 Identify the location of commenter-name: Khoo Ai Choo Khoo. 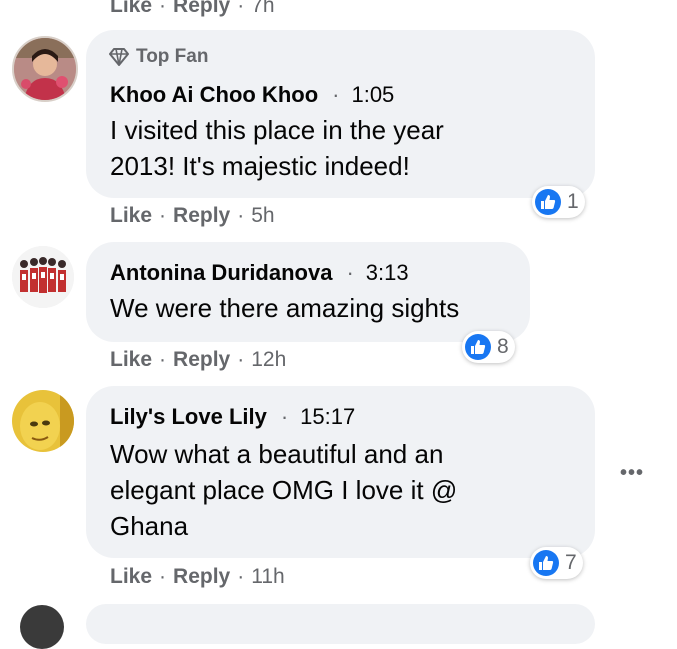
(214, 94).